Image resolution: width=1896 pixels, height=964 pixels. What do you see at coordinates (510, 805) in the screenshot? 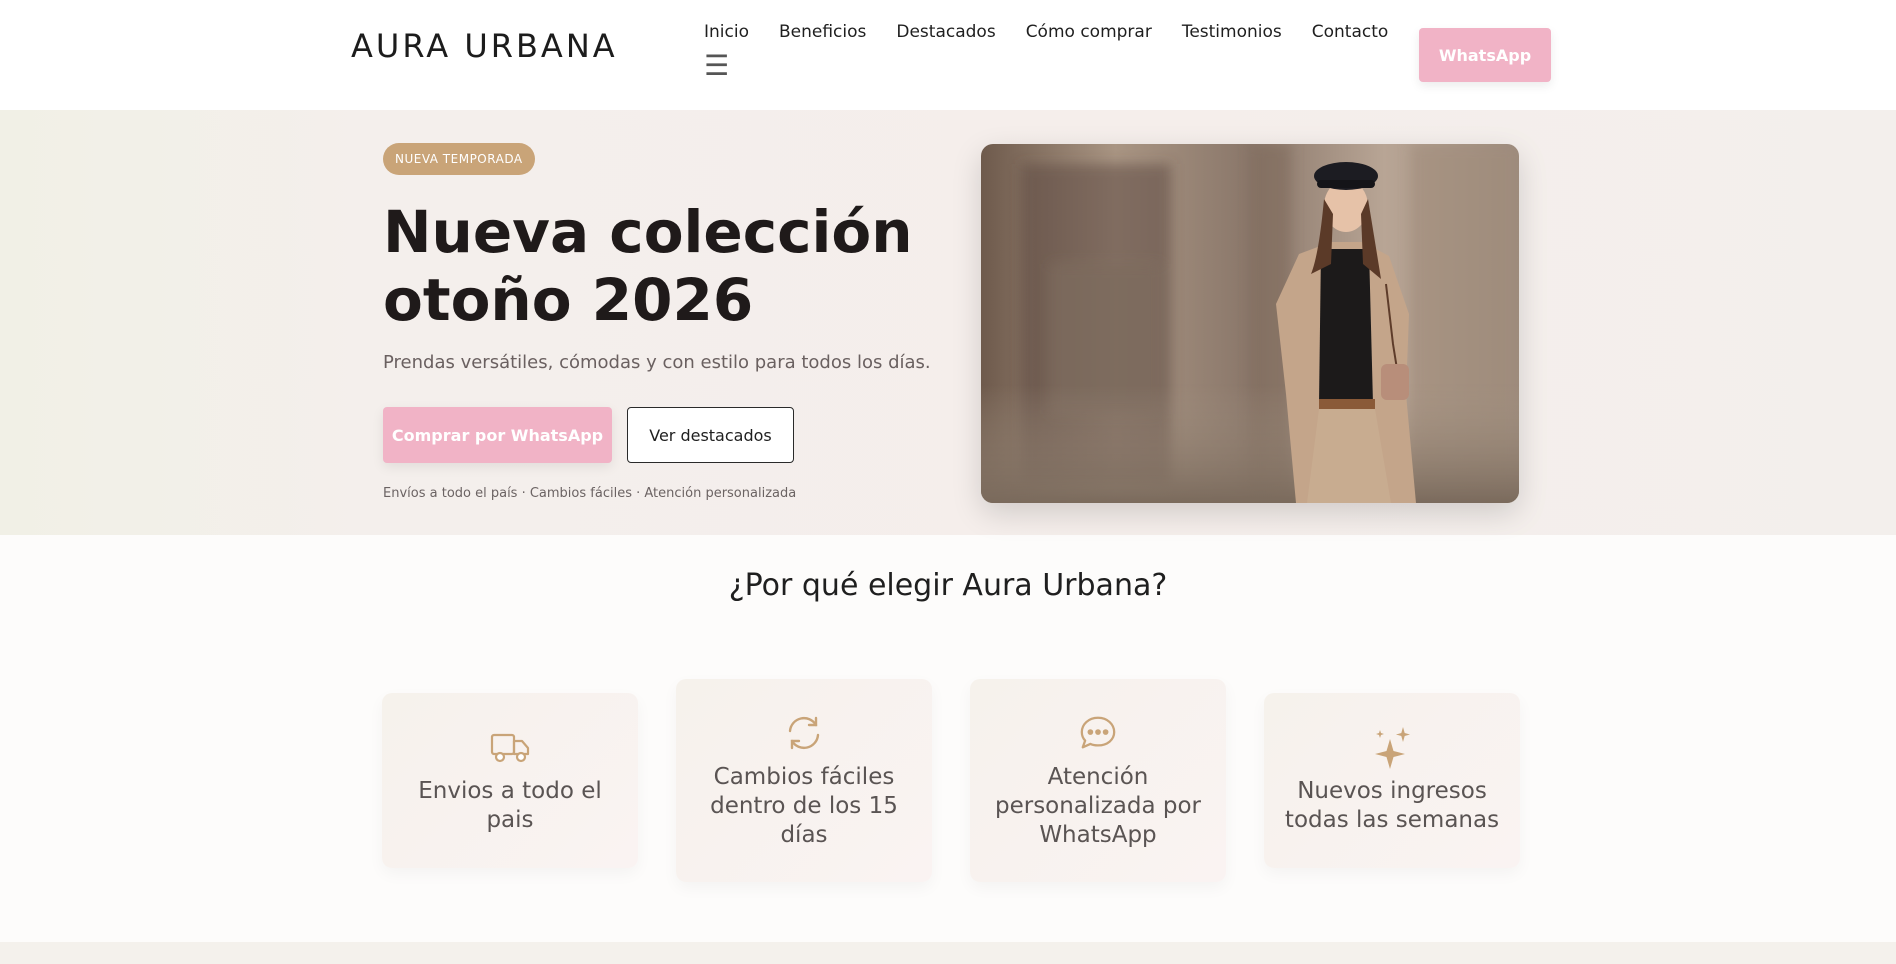
I see `benefit-label: Envios a todo el pais` at bounding box center [510, 805].